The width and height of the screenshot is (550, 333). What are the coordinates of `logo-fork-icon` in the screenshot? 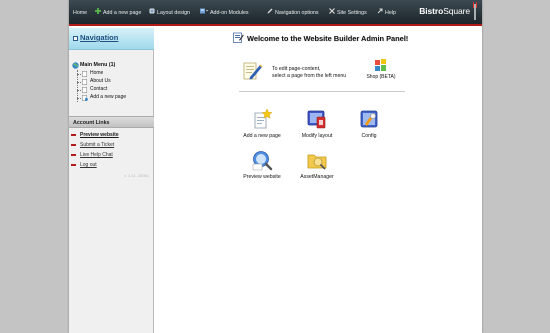 It's located at (475, 11).